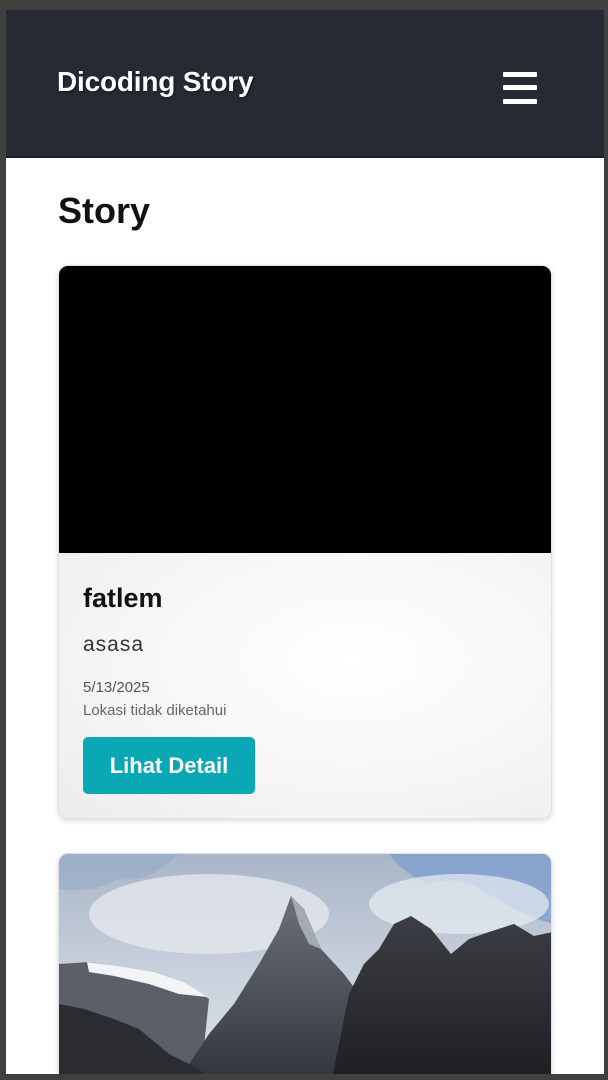 The image size is (608, 1080). Describe the element at coordinates (104, 210) in the screenshot. I see `page-title: Story` at that location.